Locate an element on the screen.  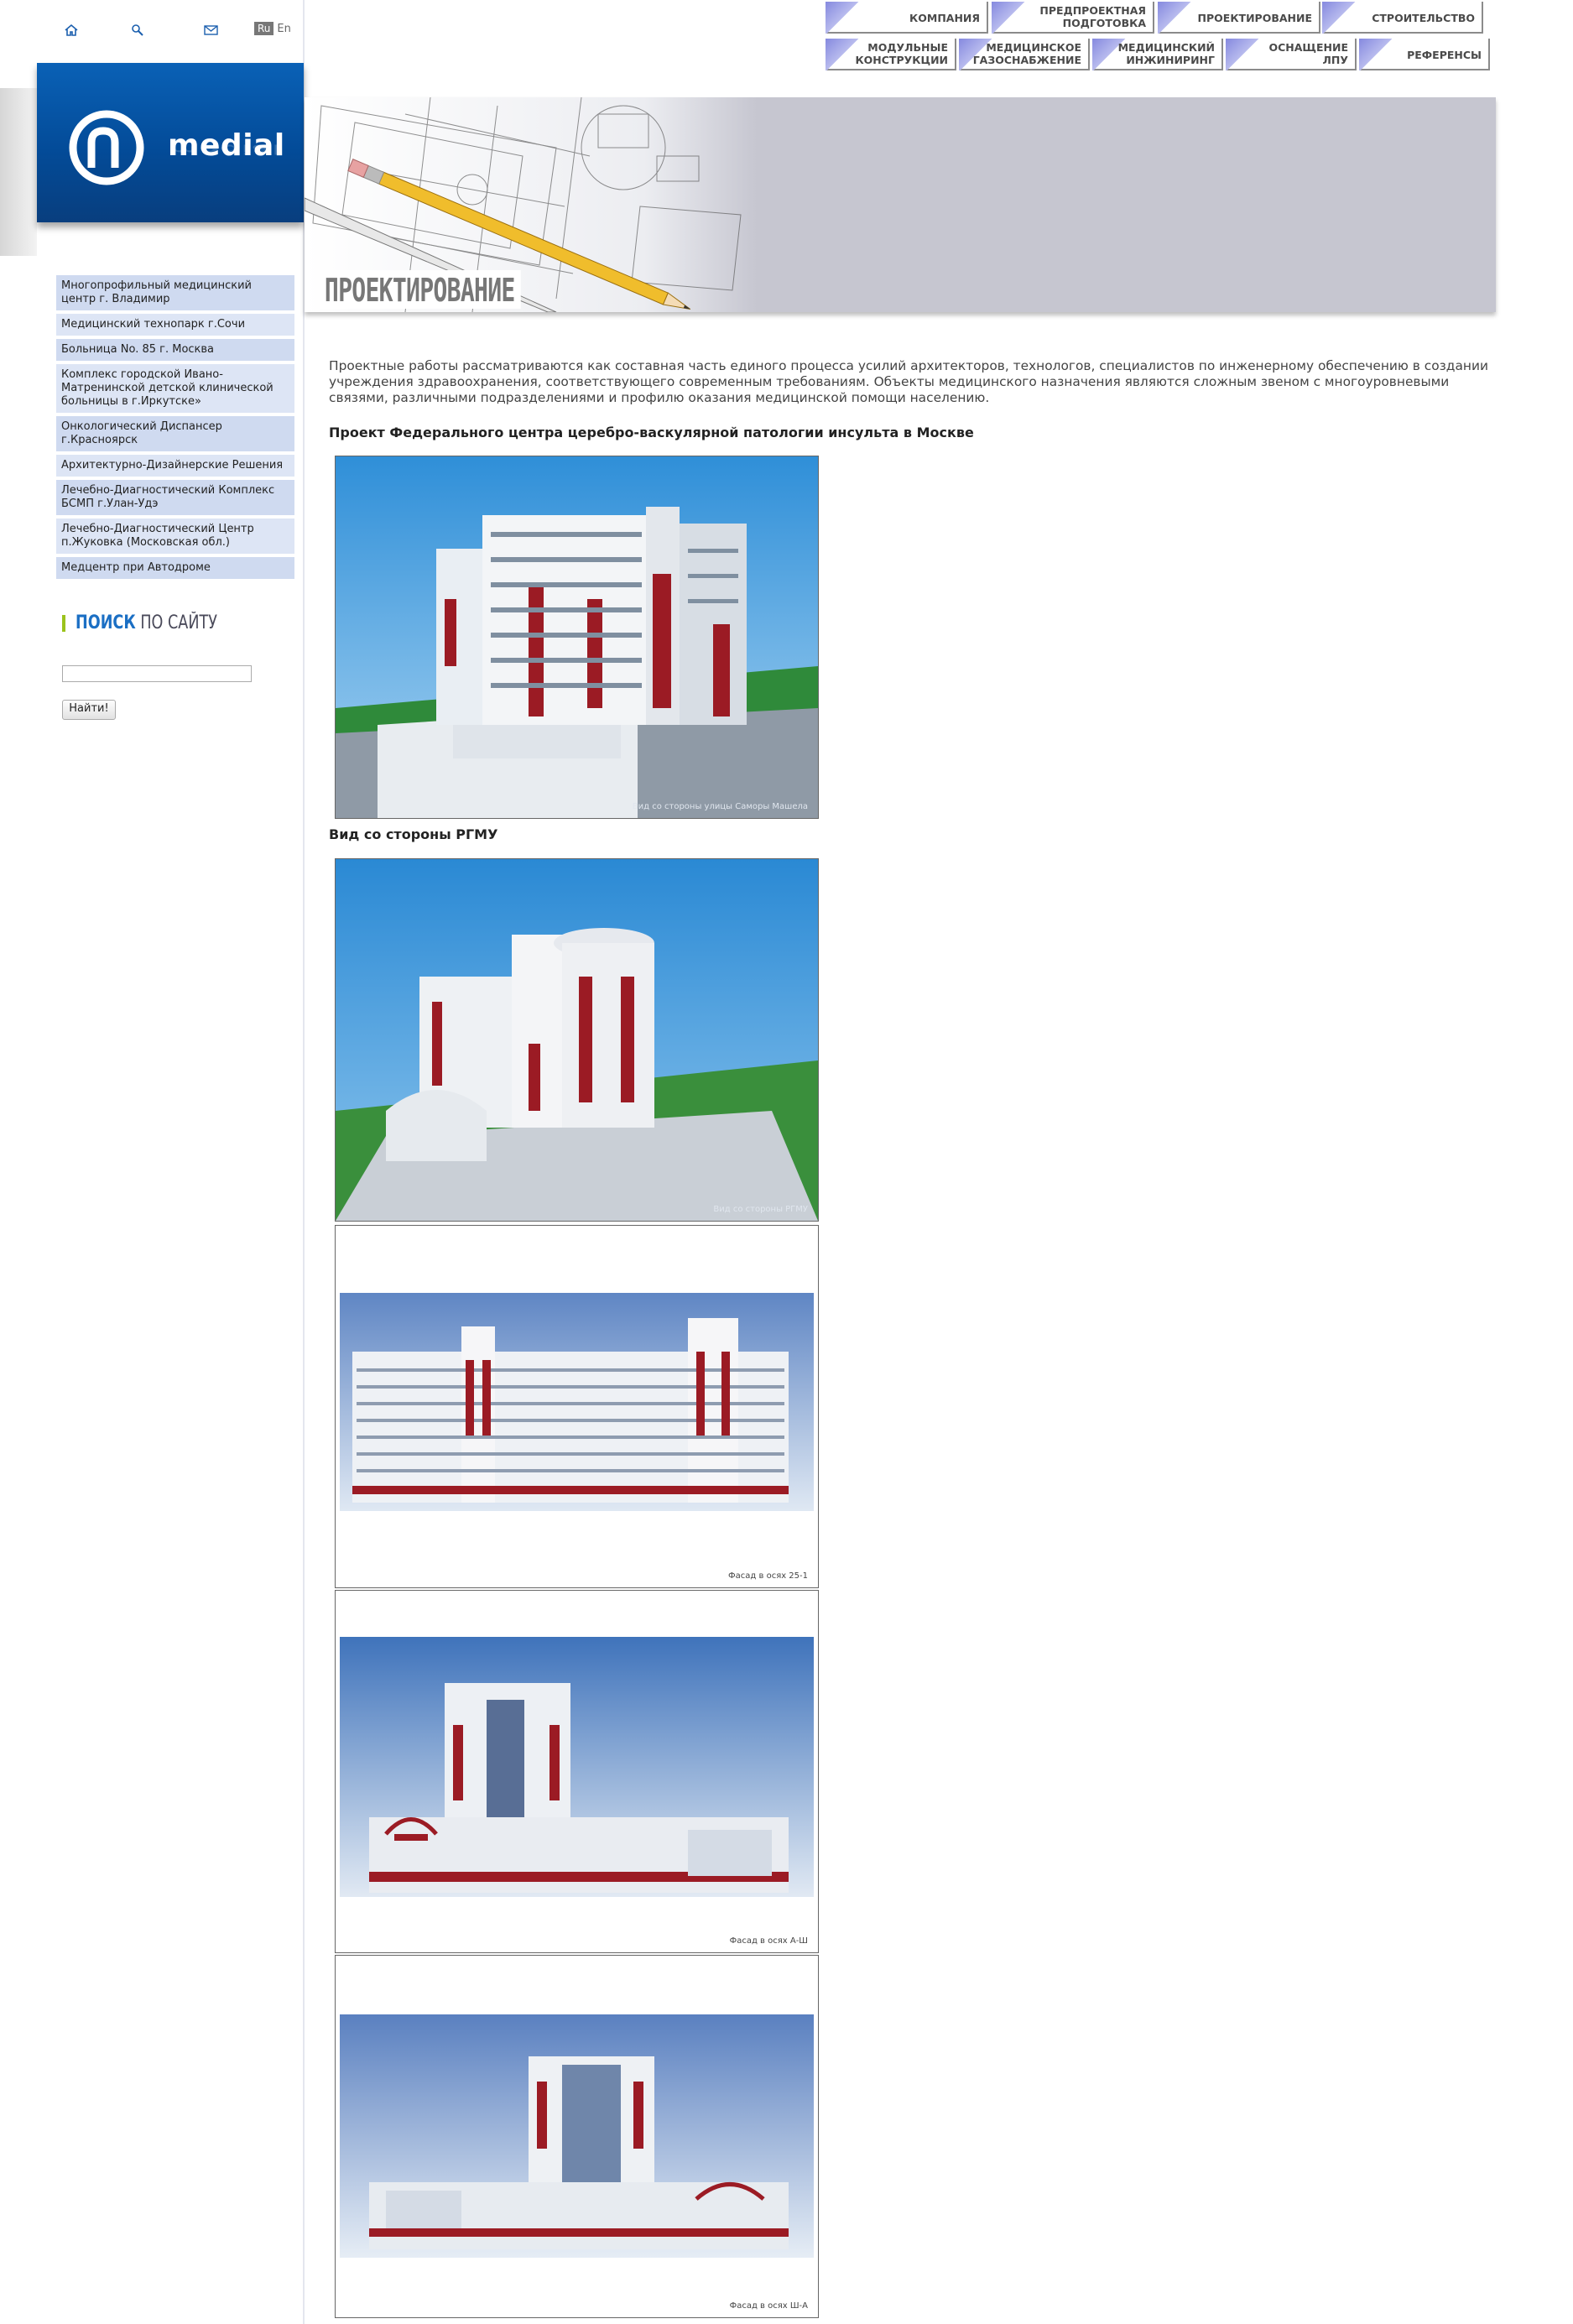
medial-logo-icon is located at coordinates (106, 147).